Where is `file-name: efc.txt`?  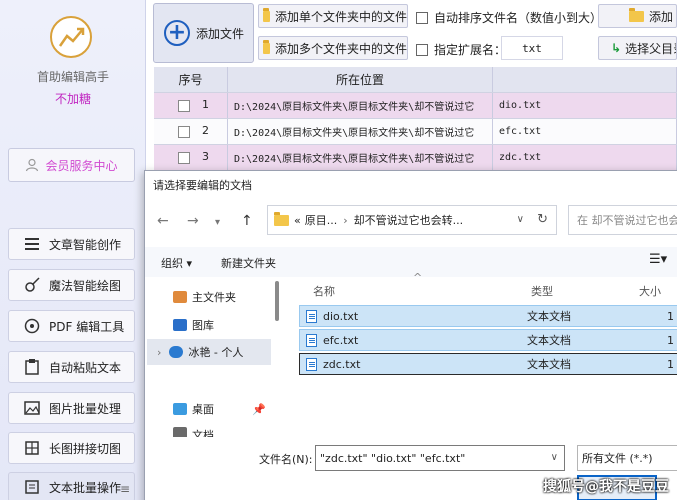
file-name: efc.txt is located at coordinates (341, 340).